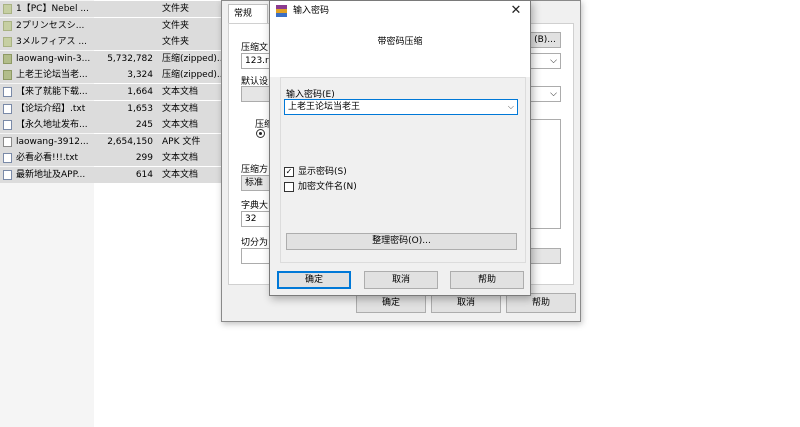  Describe the element at coordinates (140, 108) in the screenshot. I see `file-size: 1,653` at that location.